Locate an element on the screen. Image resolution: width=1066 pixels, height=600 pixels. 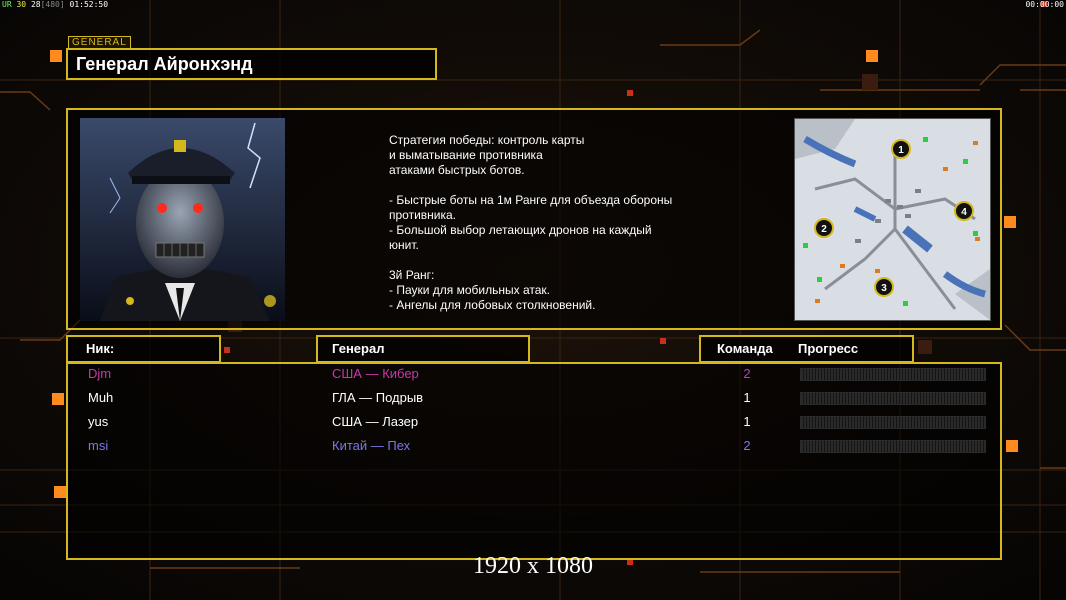
player-nick: msi is located at coordinates (98, 445).